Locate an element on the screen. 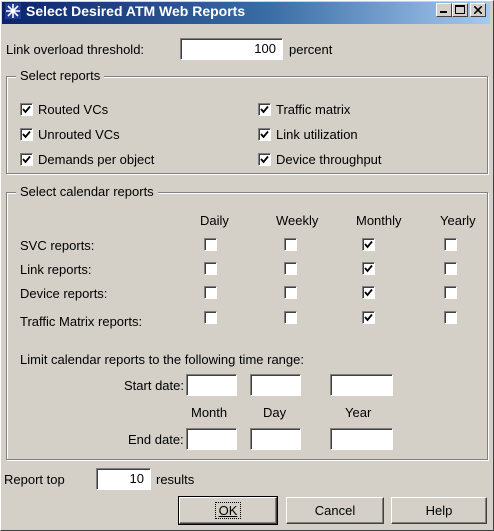 The width and height of the screenshot is (494, 531). date-header-year: Year is located at coordinates (358, 412).